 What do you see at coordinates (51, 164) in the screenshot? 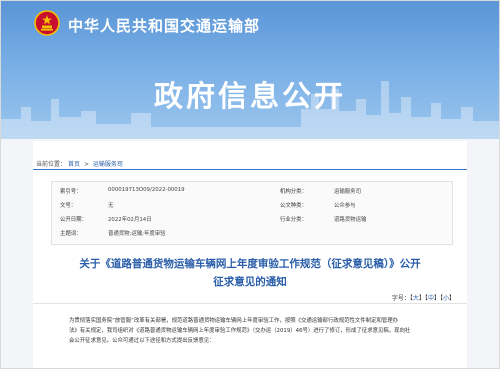
I see `breadcrumb-prefix: 当前位置：` at bounding box center [51, 164].